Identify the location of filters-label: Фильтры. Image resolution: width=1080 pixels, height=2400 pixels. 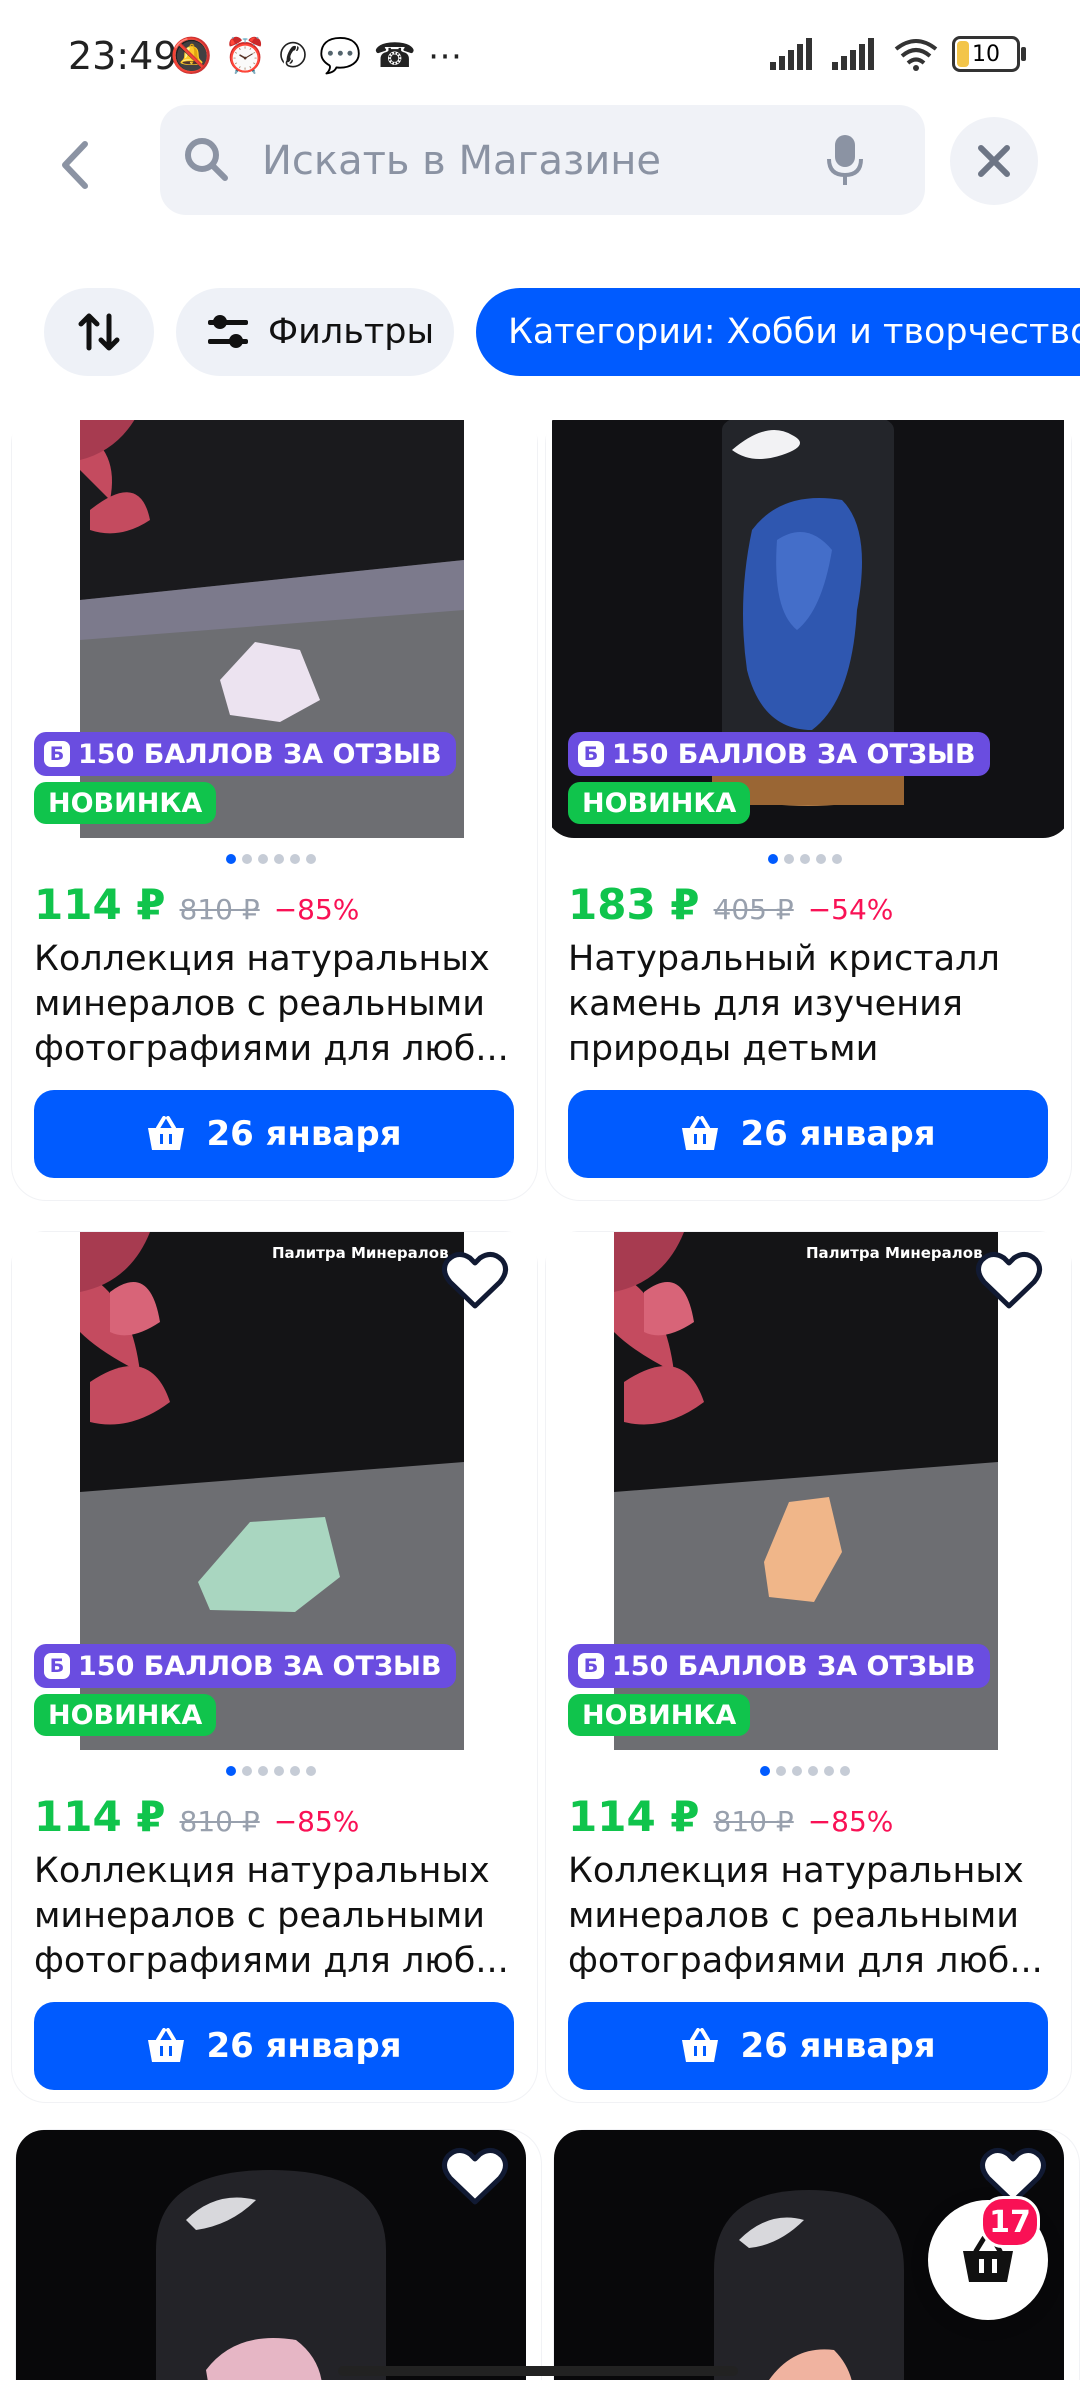
(351, 332).